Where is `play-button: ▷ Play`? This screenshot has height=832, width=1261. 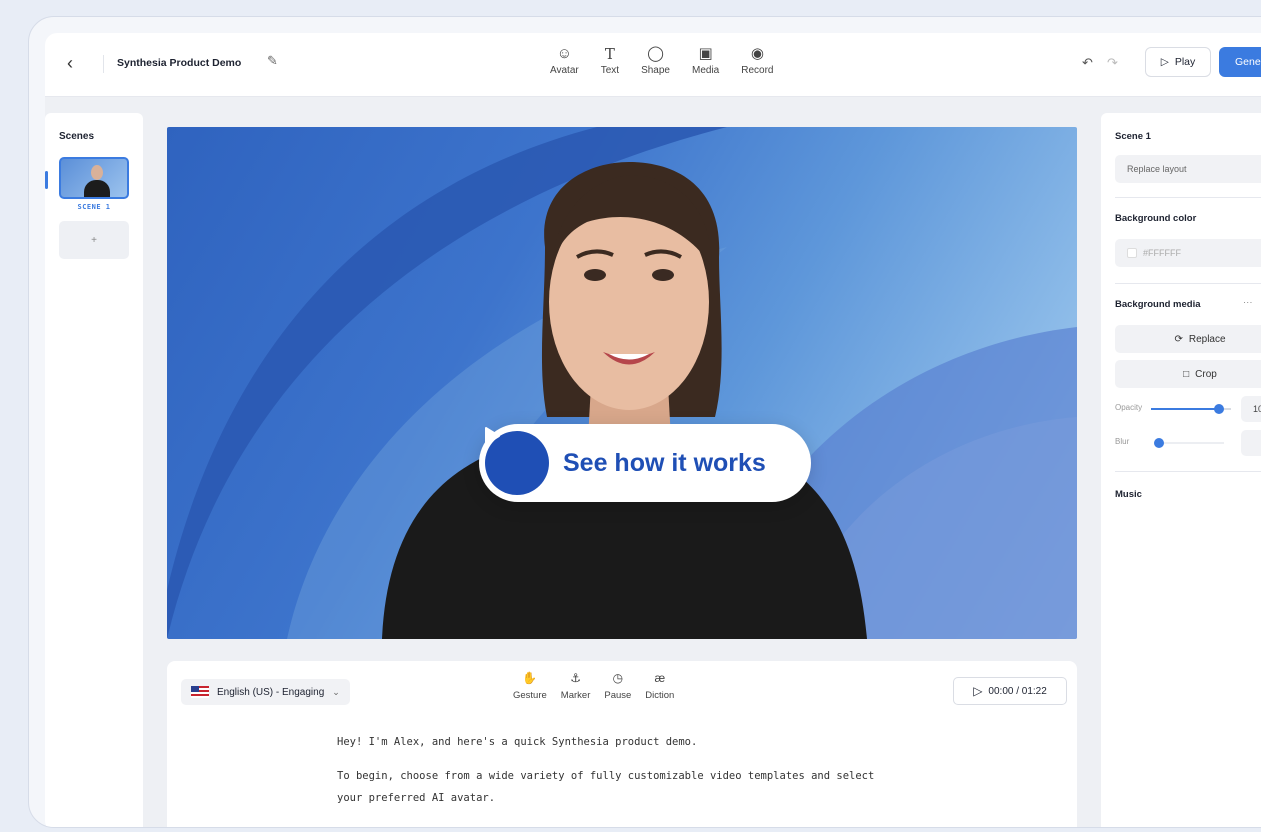
play-button: ▷ Play is located at coordinates (1178, 62).